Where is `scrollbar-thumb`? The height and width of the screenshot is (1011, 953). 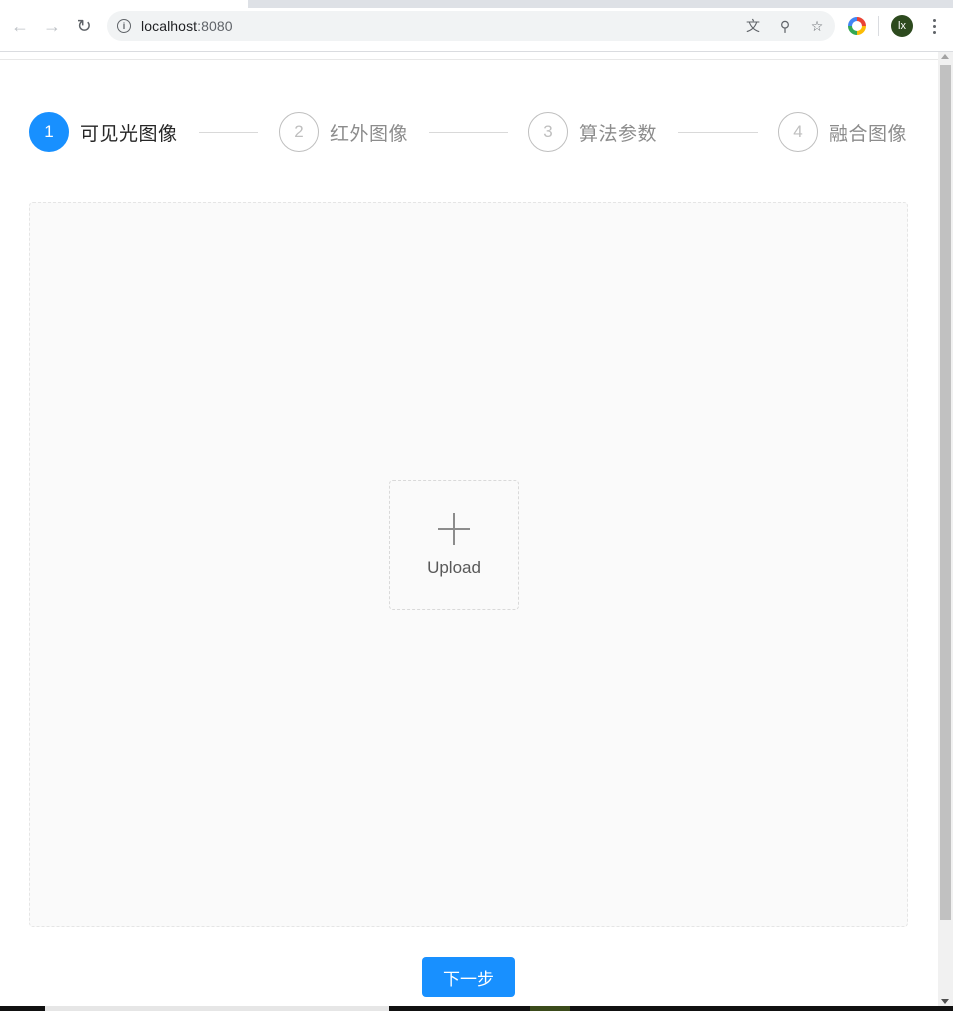
scrollbar-thumb is located at coordinates (945, 492).